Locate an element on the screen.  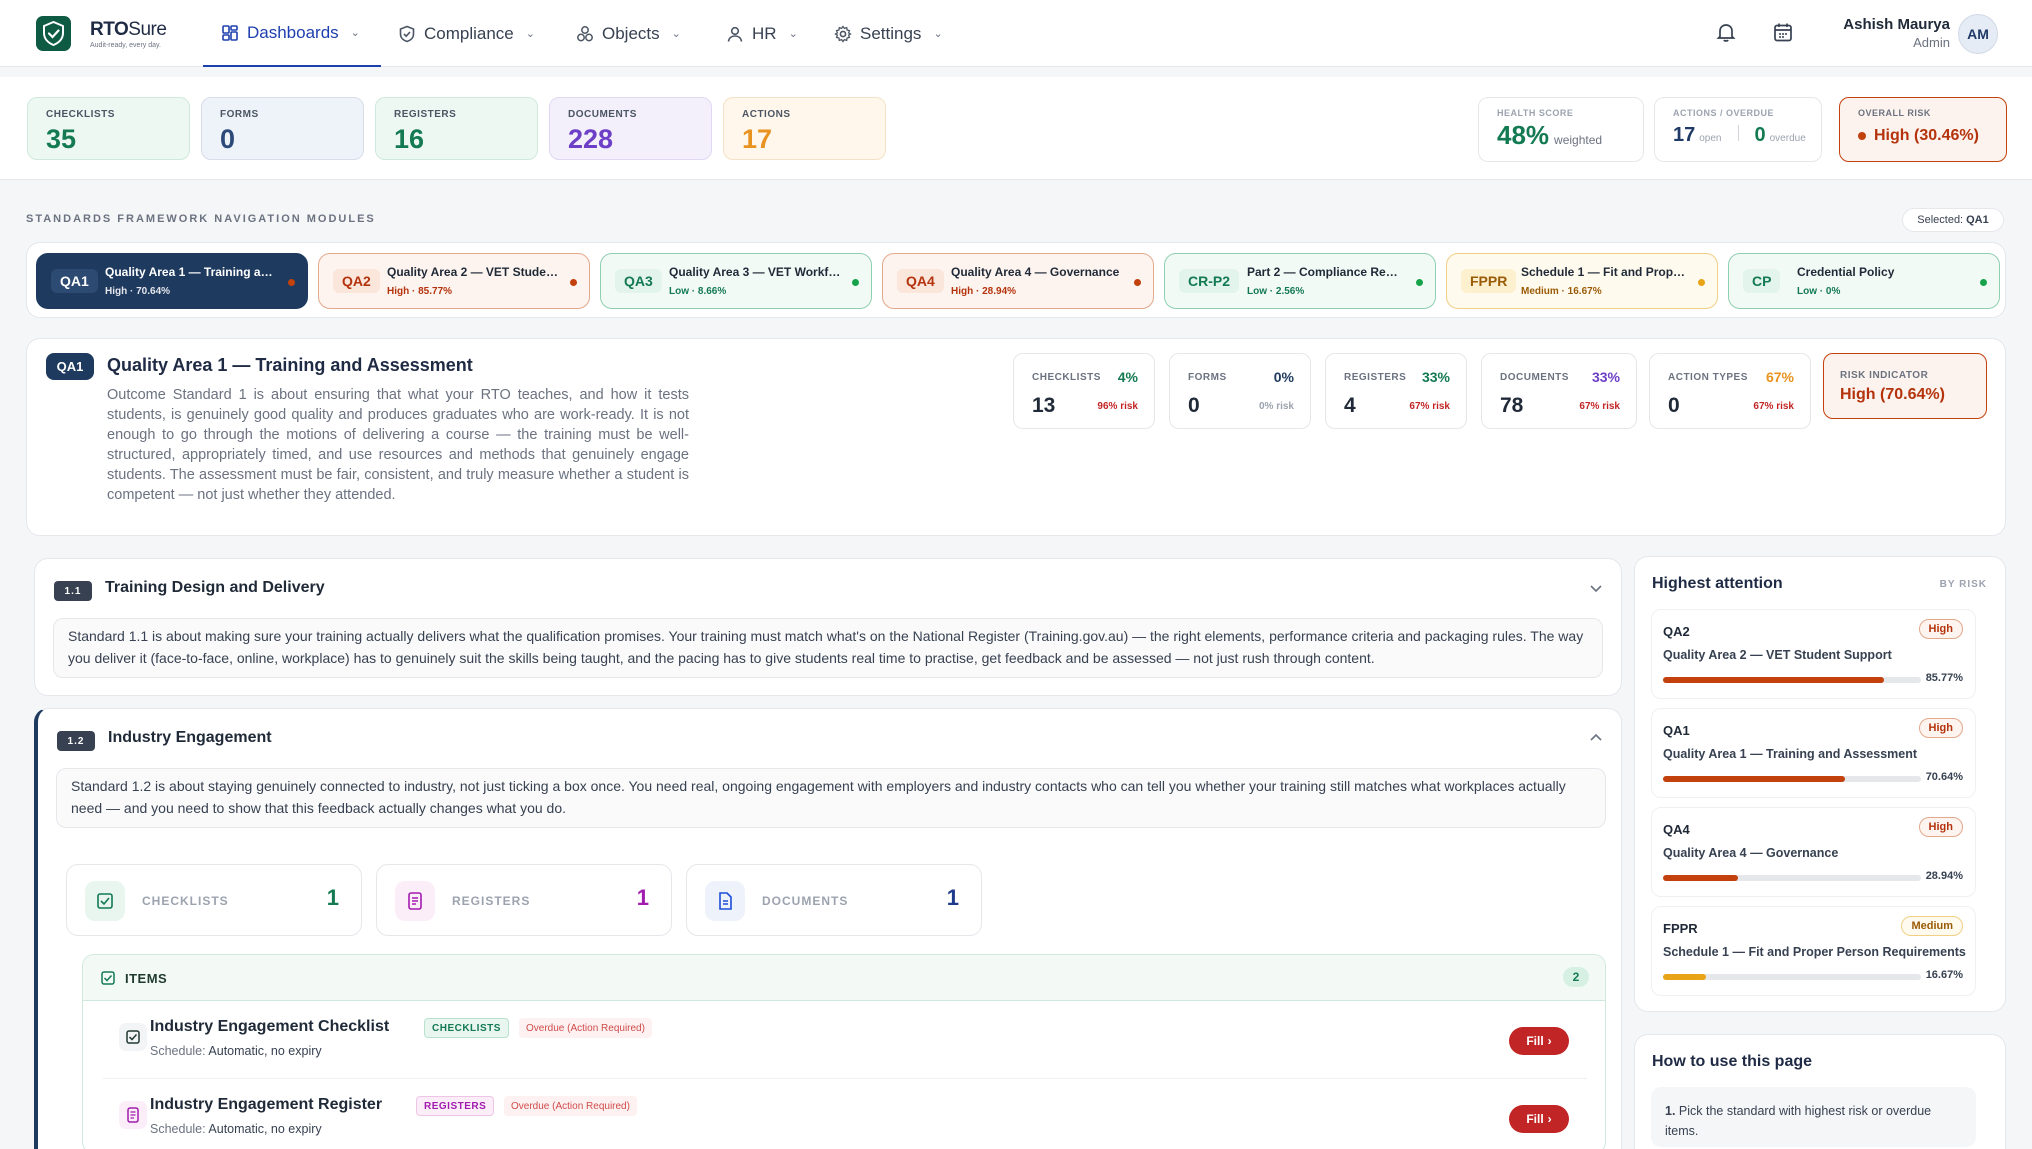
stat-documents: DOCUMENTS 228 is located at coordinates (630, 128).